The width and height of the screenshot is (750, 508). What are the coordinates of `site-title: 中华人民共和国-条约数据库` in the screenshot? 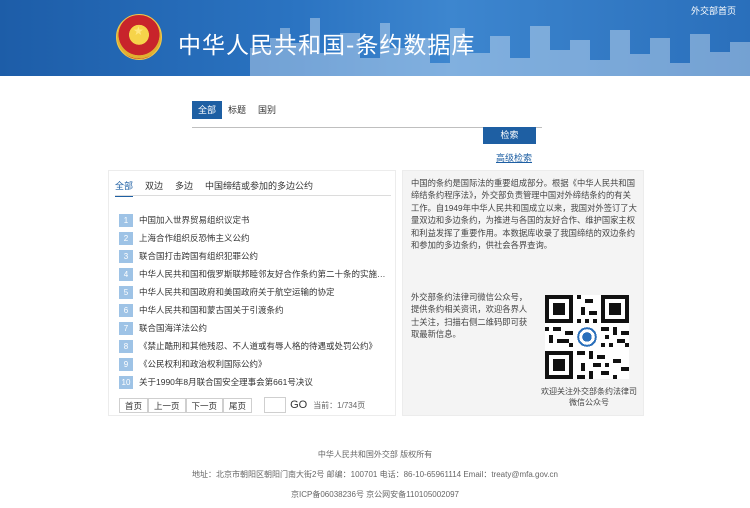 It's located at (326, 43).